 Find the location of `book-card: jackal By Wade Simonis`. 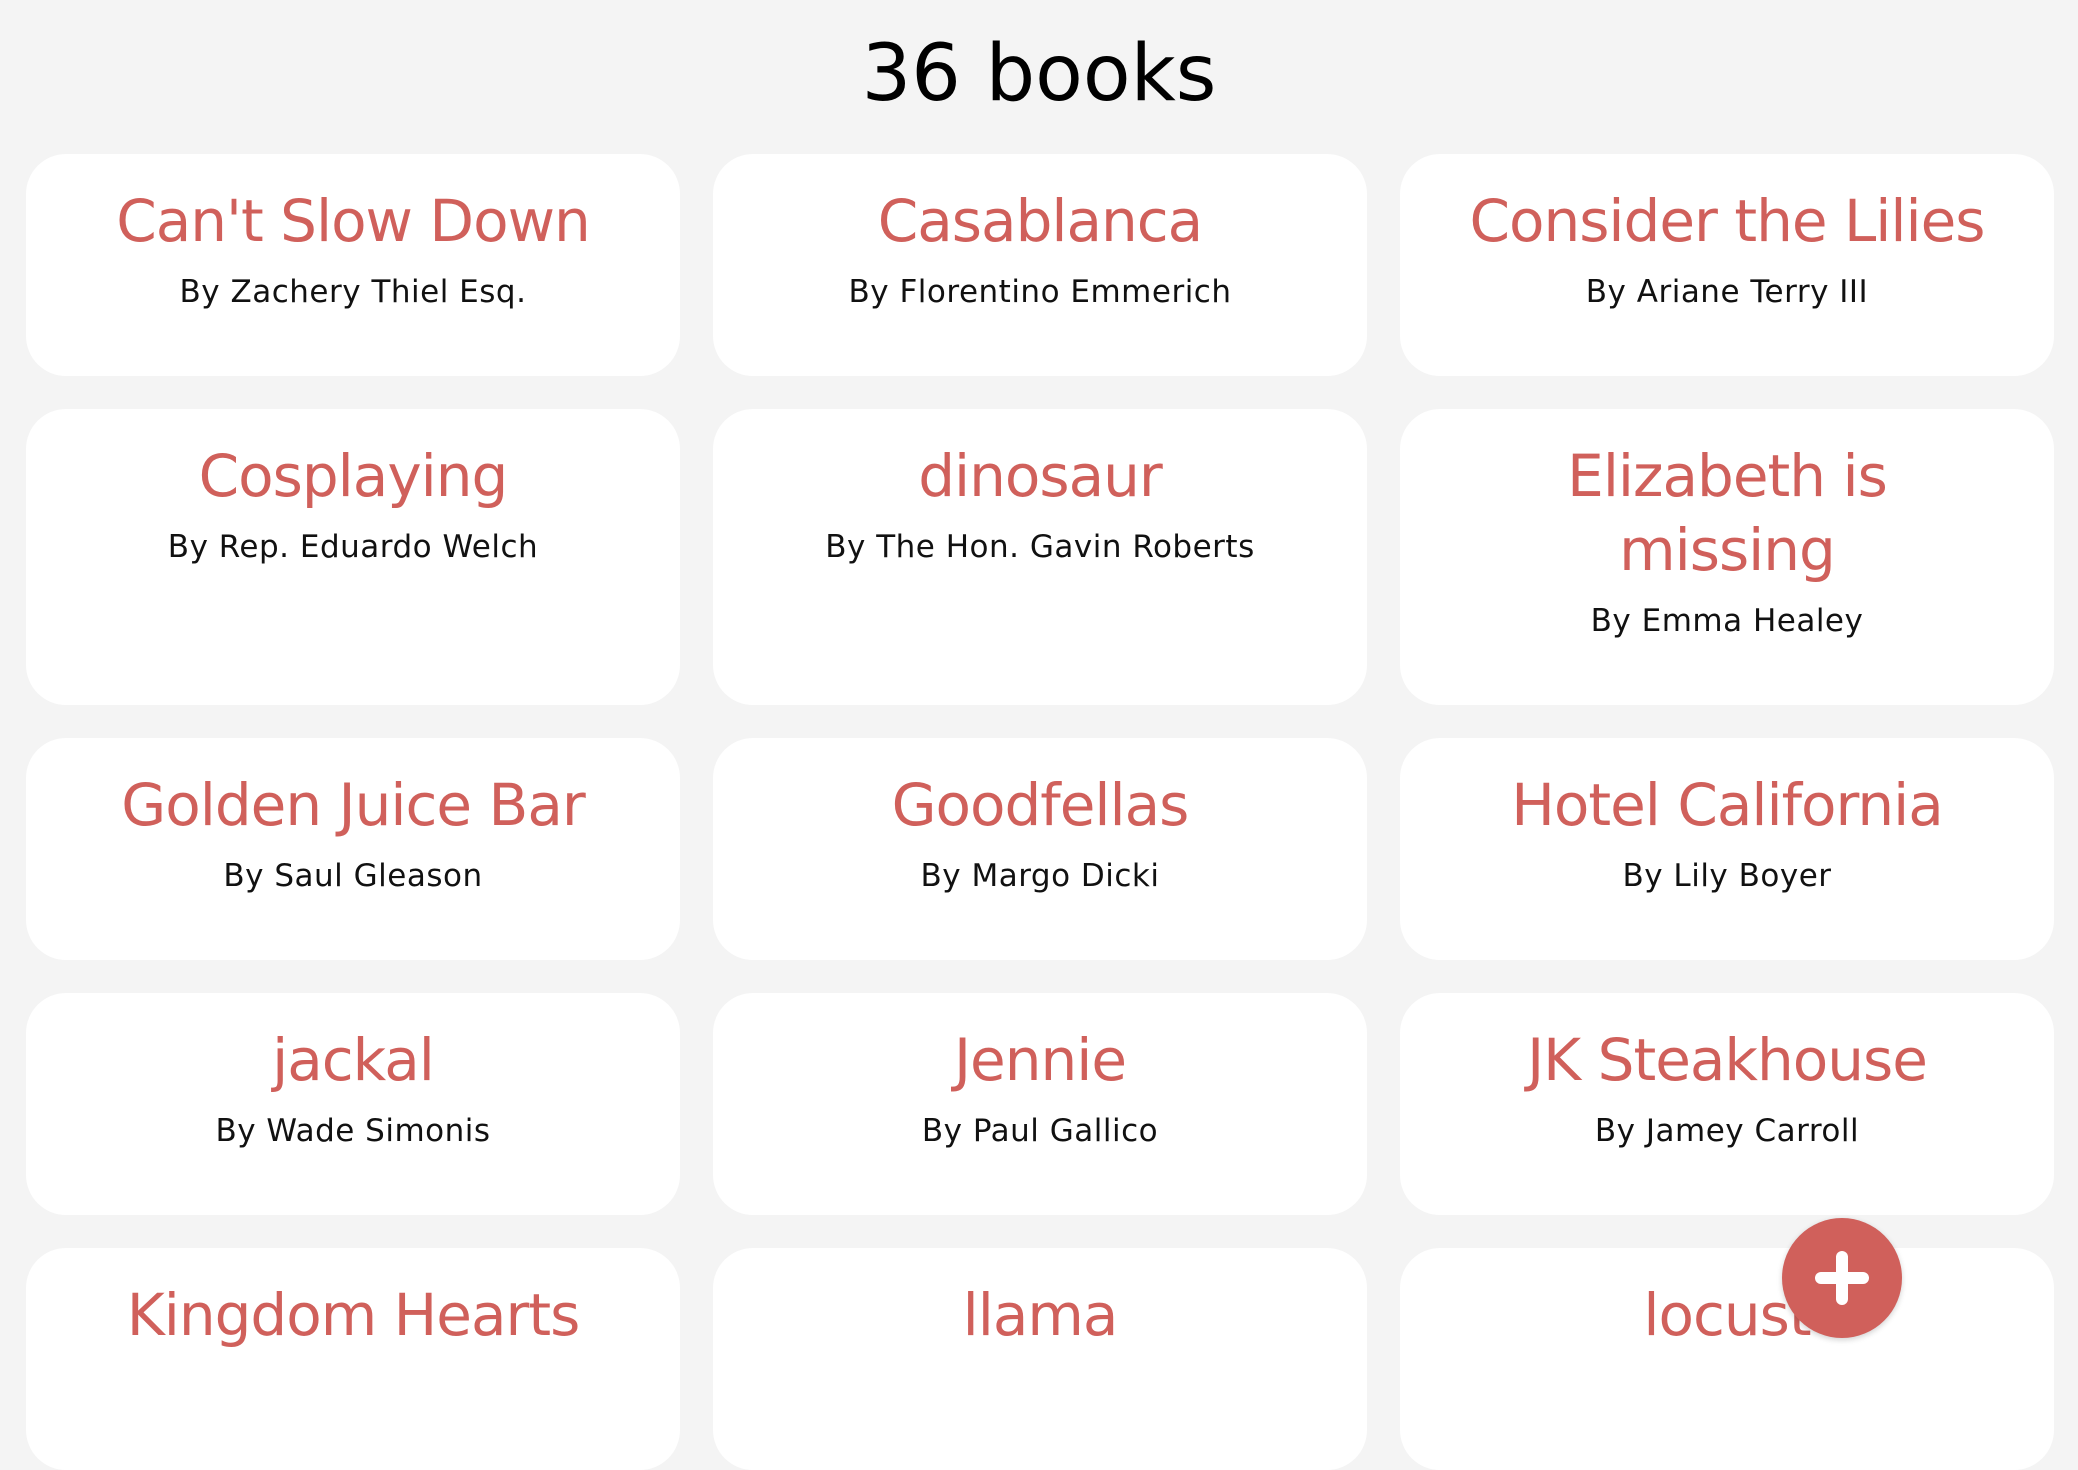

book-card: jackal By Wade Simonis is located at coordinates (353, 1104).